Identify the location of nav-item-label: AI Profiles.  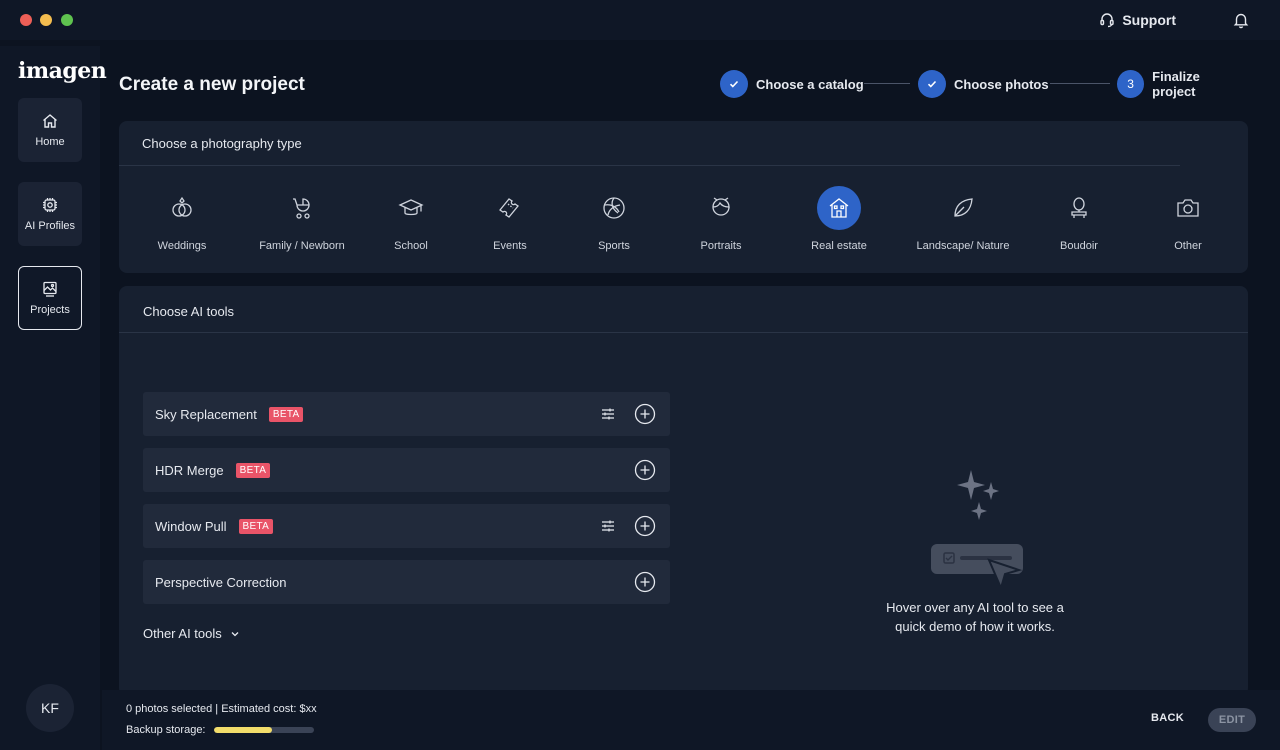
(50, 226).